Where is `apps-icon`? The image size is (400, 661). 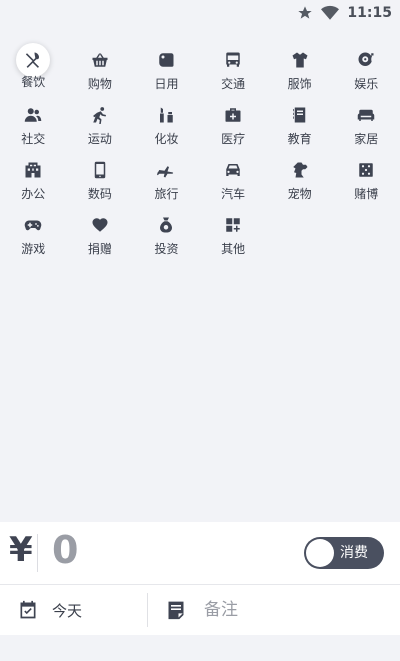
apps-icon is located at coordinates (233, 225).